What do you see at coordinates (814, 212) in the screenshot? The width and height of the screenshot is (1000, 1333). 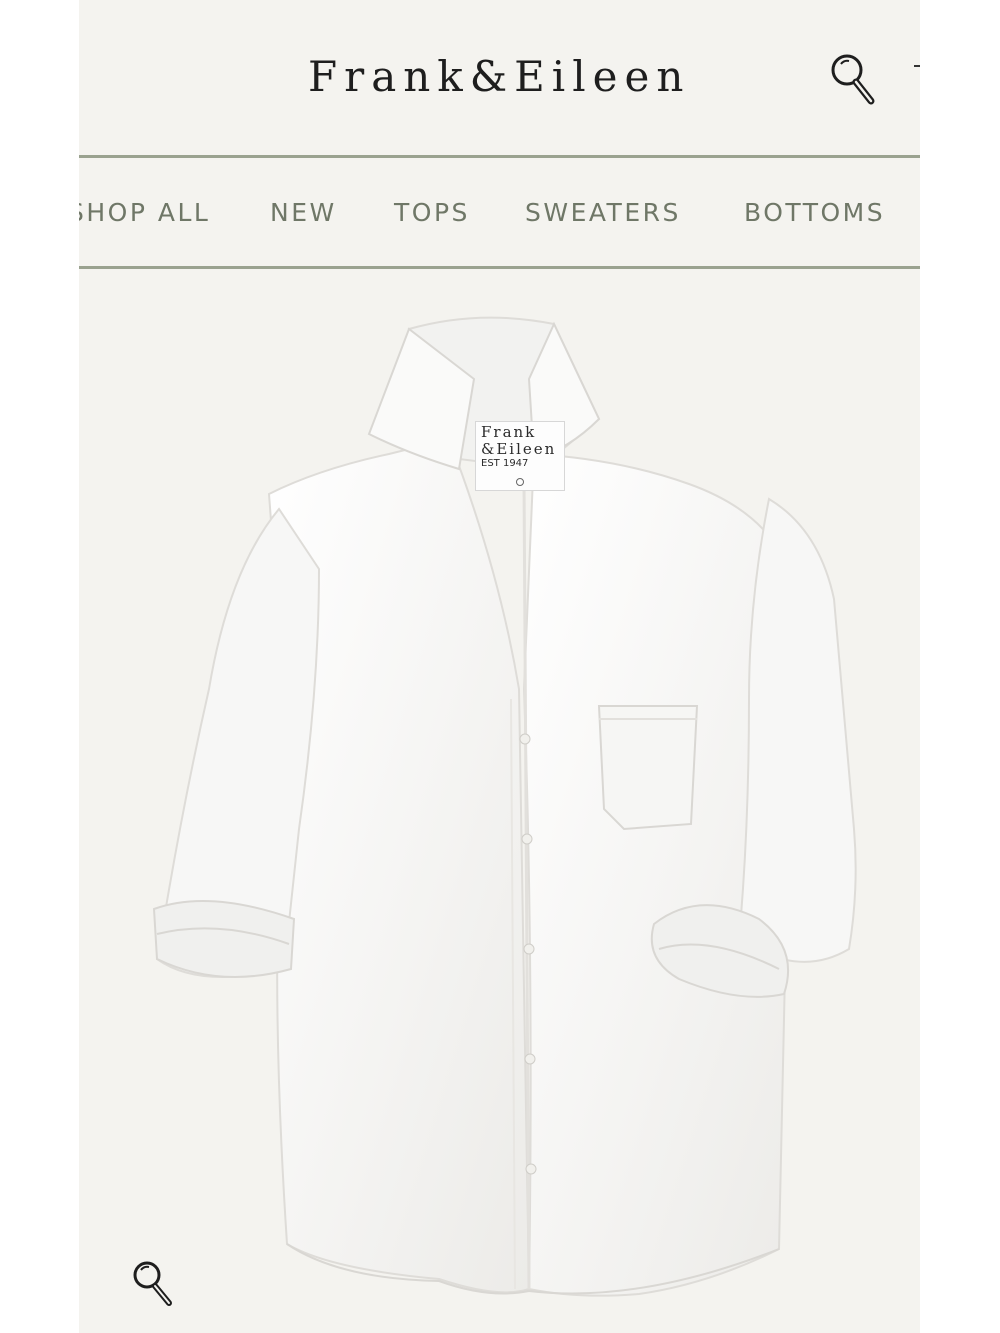 I see `nav-item-bottoms: BOTTOMS` at bounding box center [814, 212].